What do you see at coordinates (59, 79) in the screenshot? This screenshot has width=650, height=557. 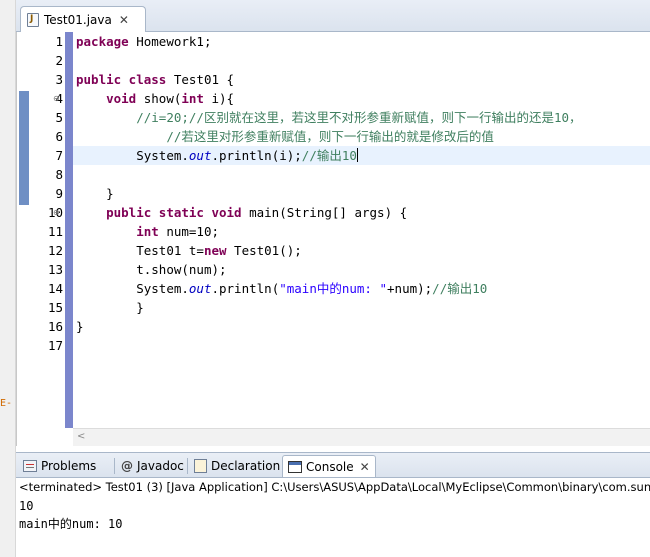 I see `line-number: 3` at bounding box center [59, 79].